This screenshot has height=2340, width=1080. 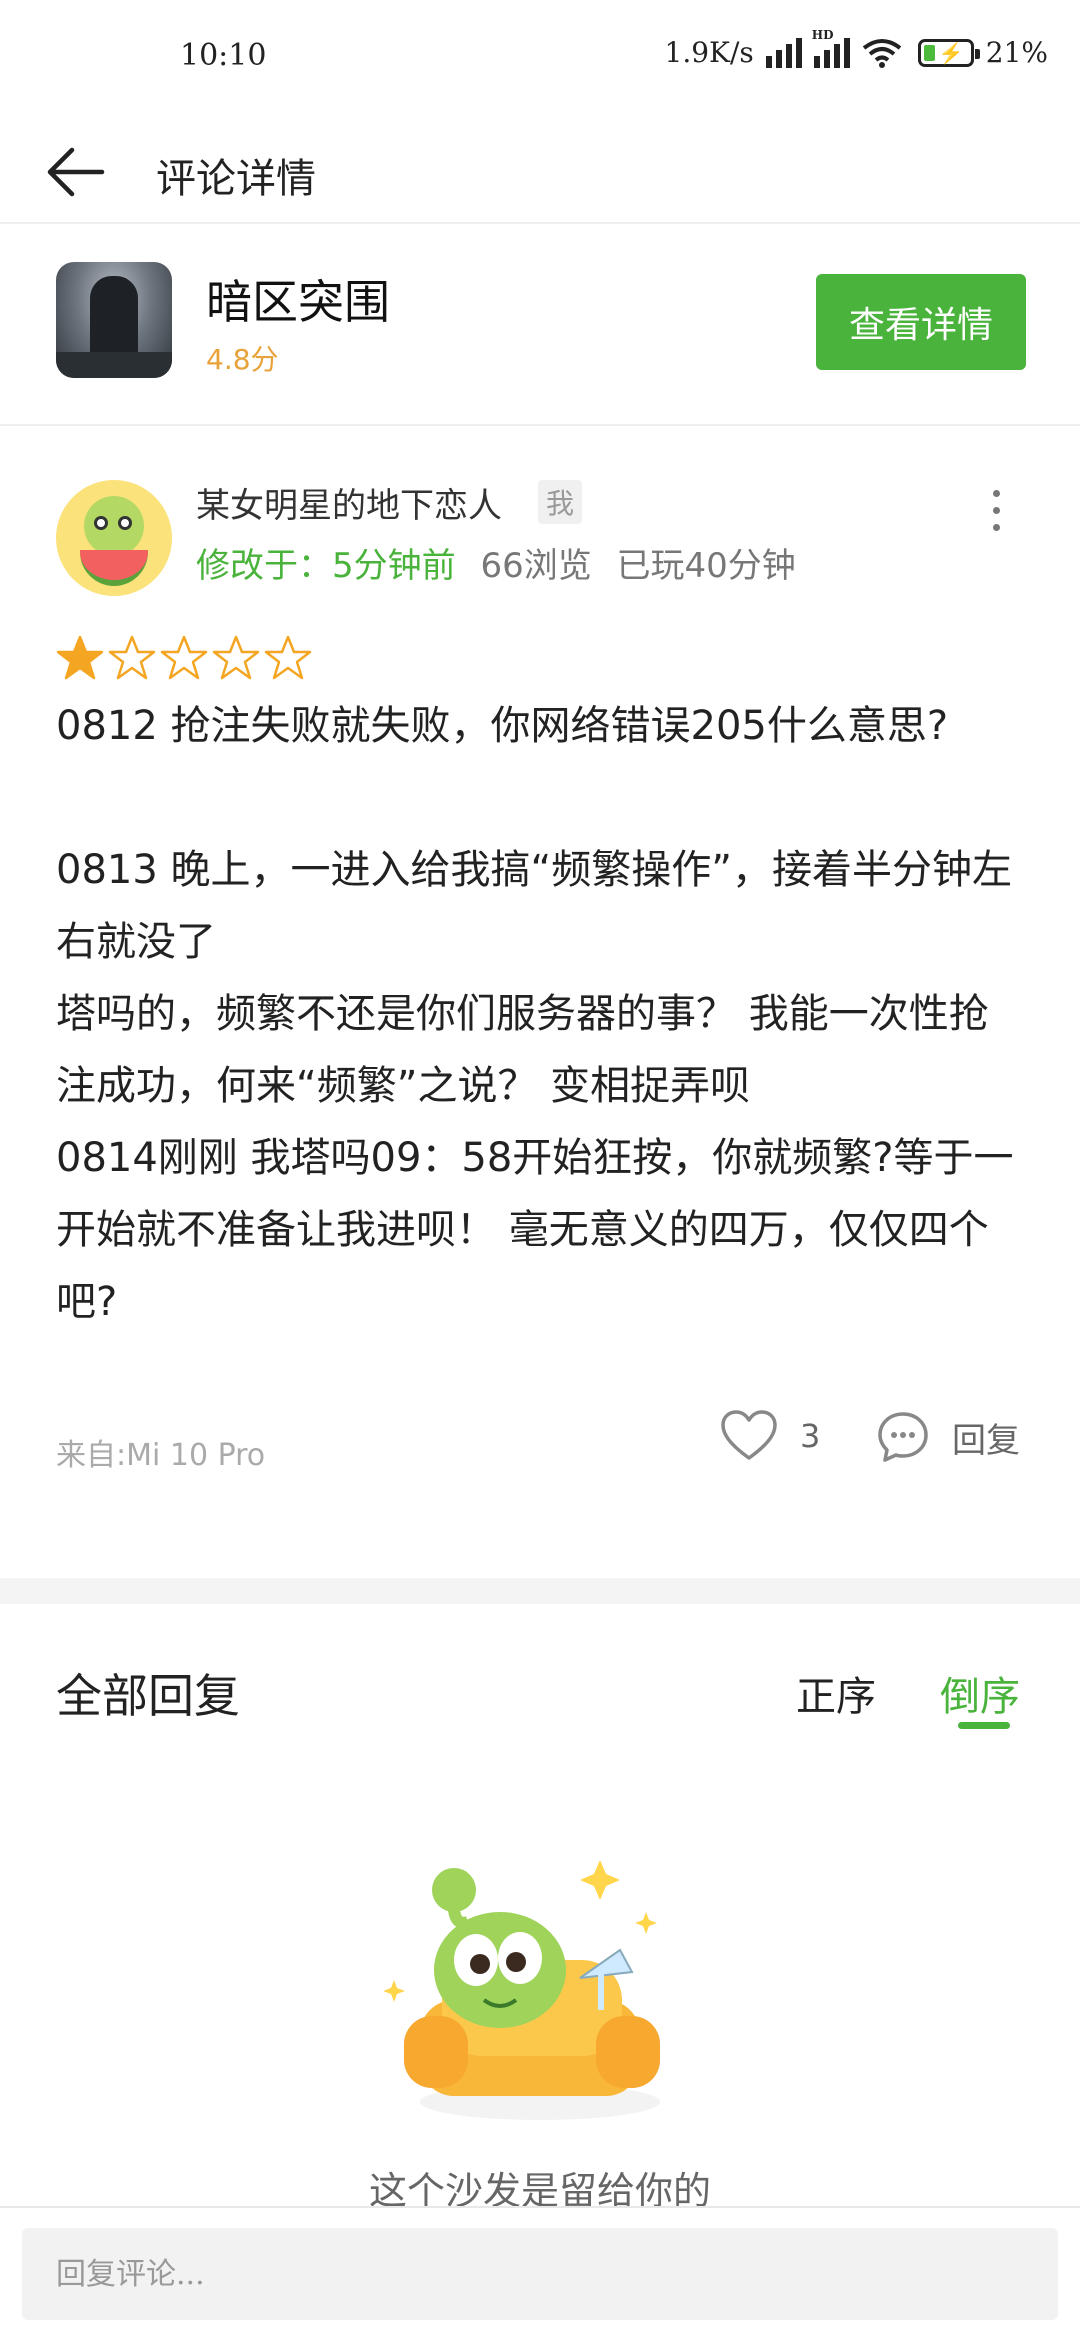 I want to click on battery-percent: 21%, so click(x=1016, y=52).